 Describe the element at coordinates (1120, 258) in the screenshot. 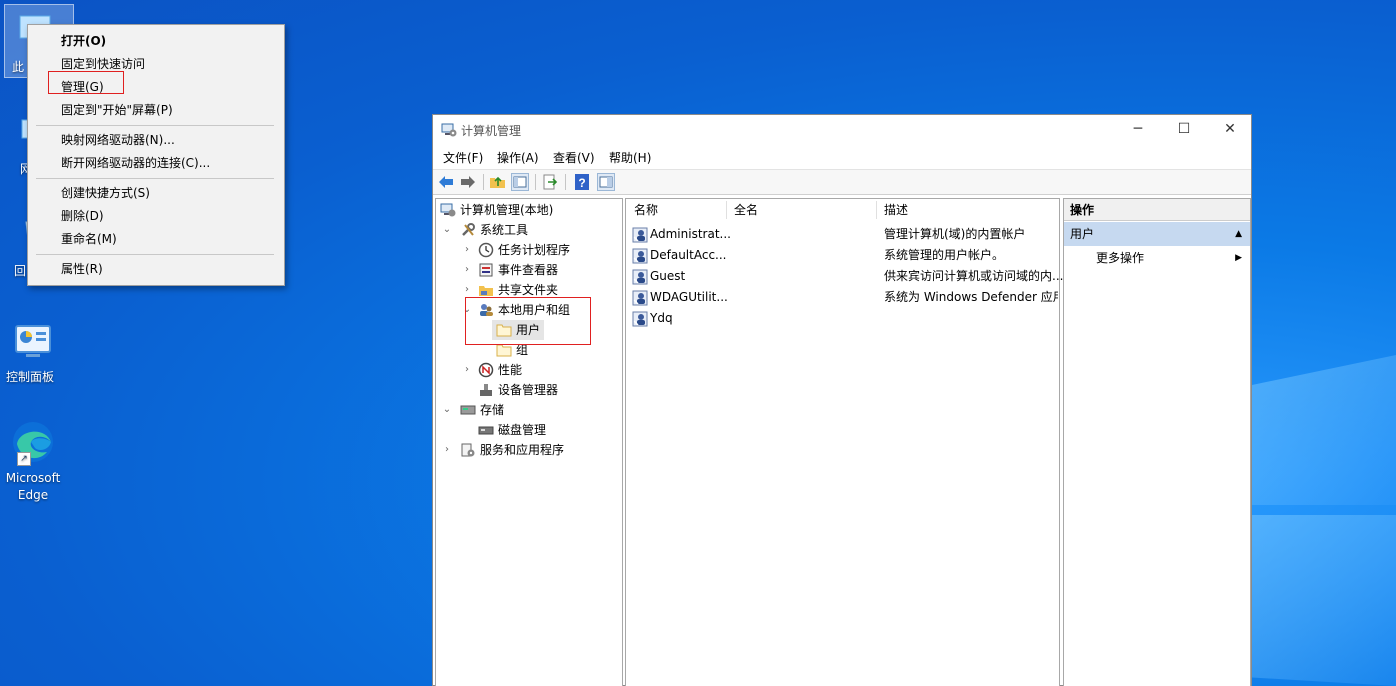

I see `more-actions-label: 更多操作` at that location.